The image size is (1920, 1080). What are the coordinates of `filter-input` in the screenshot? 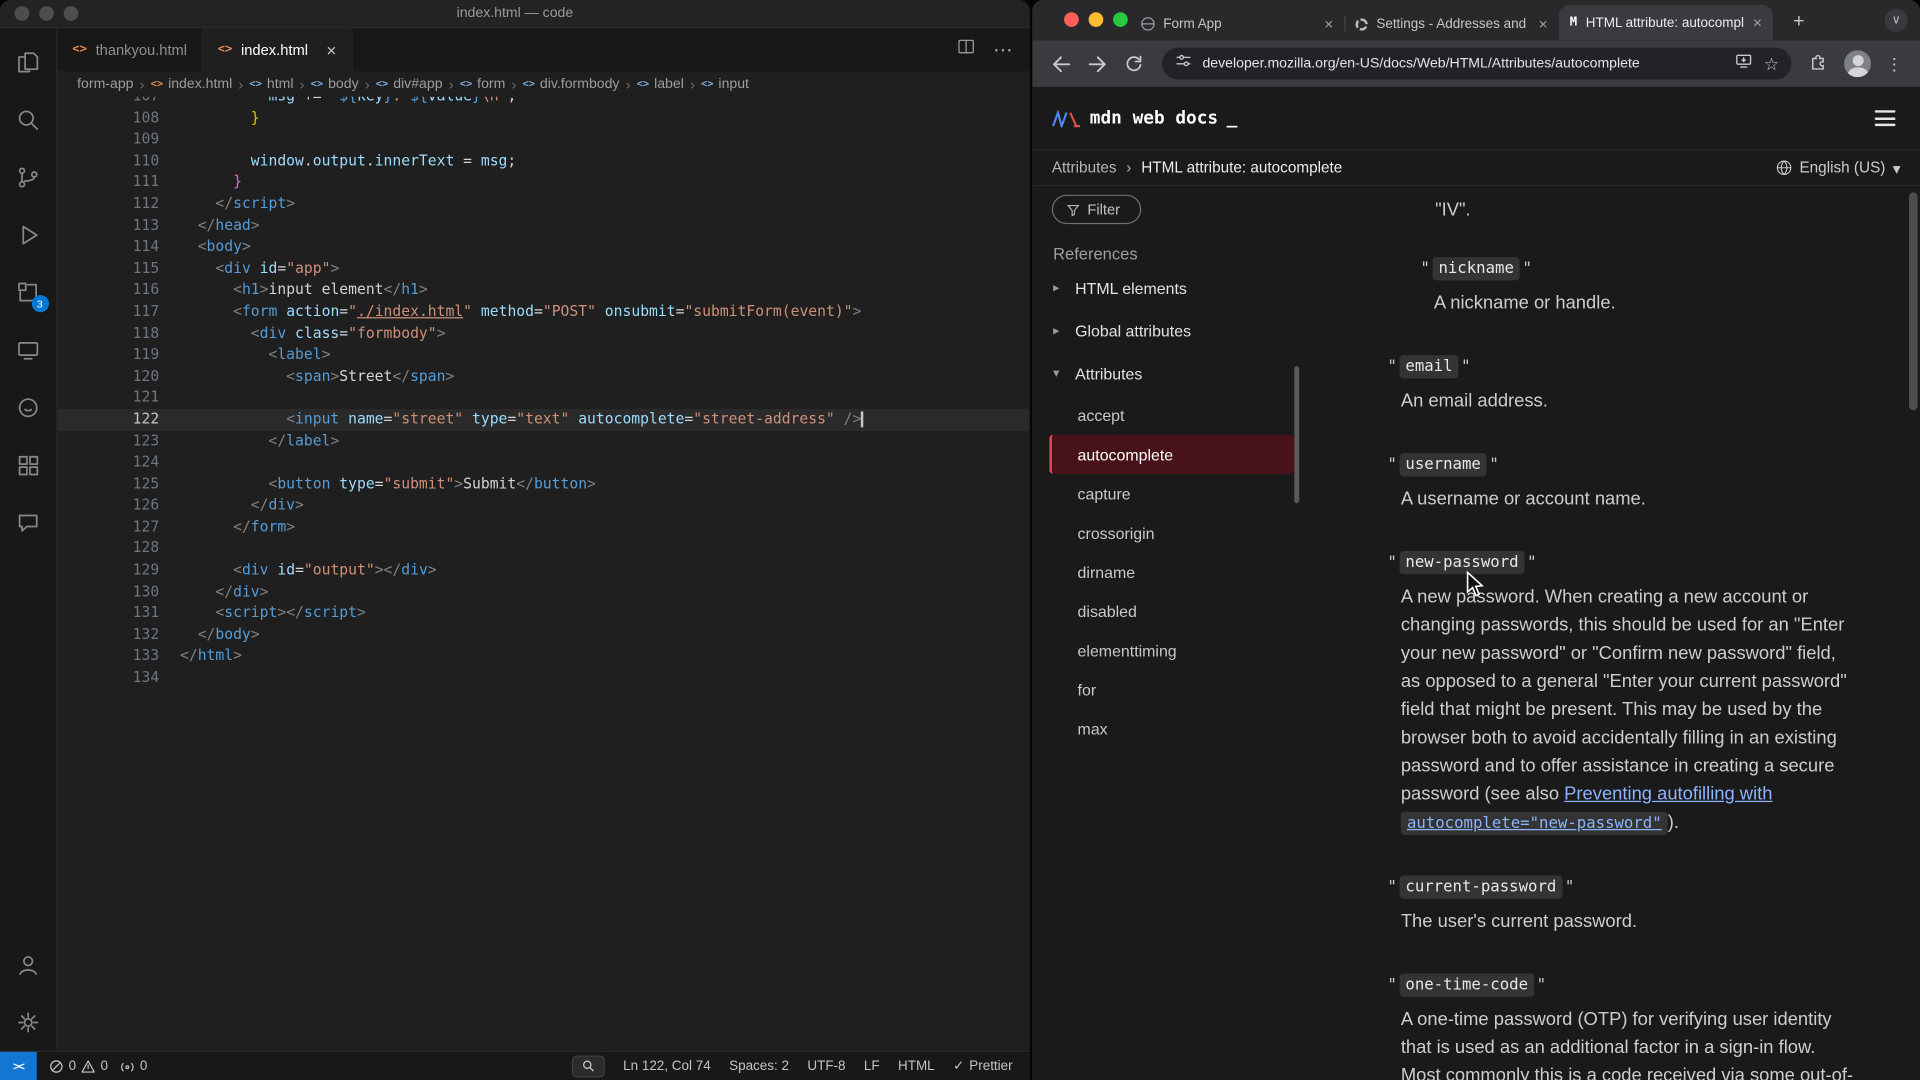 It's located at (1107, 209).